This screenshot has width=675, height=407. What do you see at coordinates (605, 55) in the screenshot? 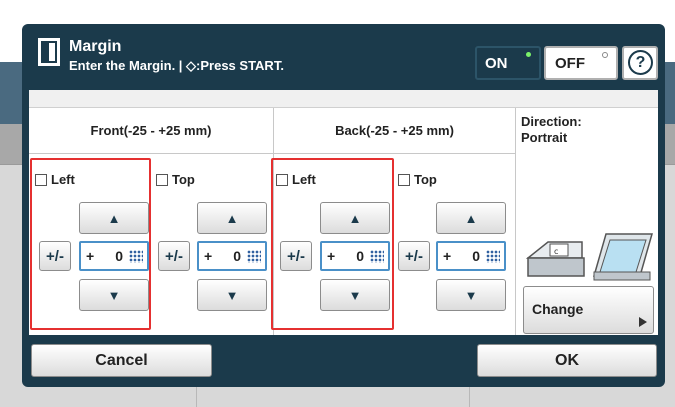
I see `off-indicator-icon` at bounding box center [605, 55].